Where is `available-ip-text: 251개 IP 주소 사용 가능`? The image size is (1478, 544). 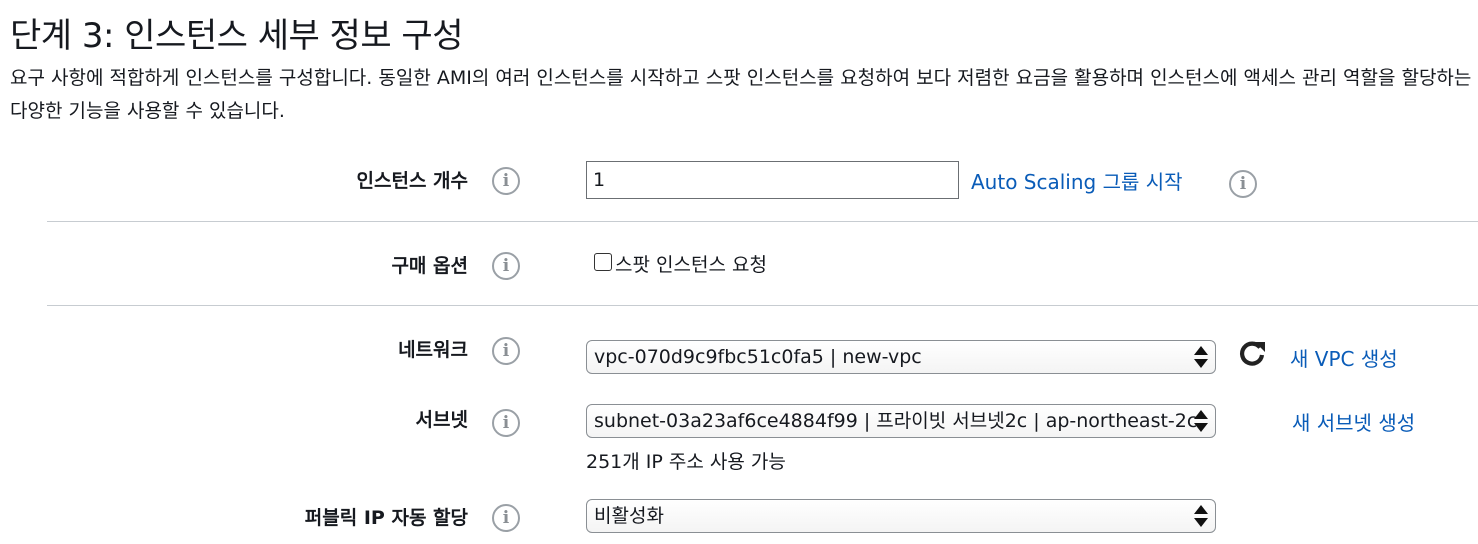 available-ip-text: 251개 IP 주소 사용 가능 is located at coordinates (686, 462).